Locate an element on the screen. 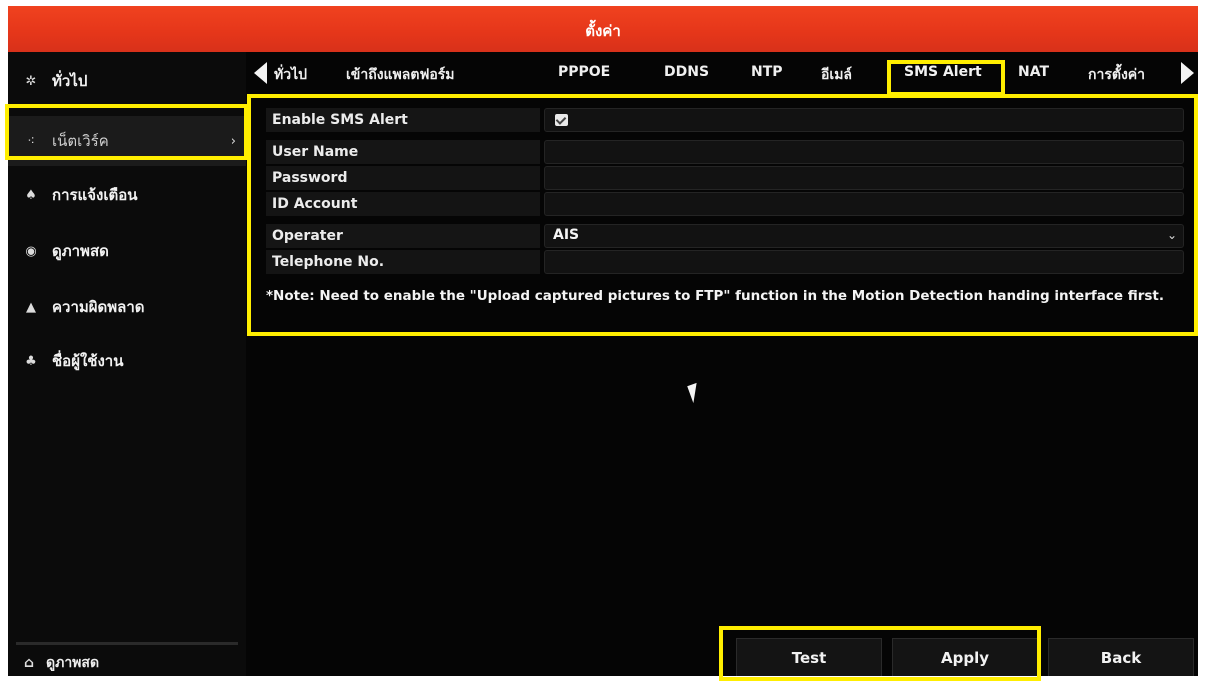  sidebar-item-exception: ▲ ความผิดพลาด is located at coordinates (127, 307).